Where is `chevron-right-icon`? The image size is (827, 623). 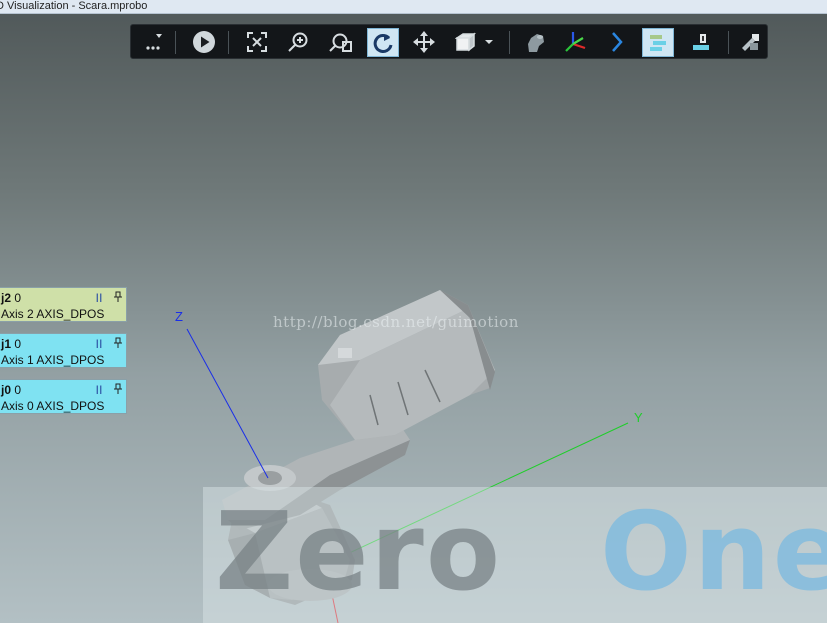
chevron-right-icon is located at coordinates (617, 42).